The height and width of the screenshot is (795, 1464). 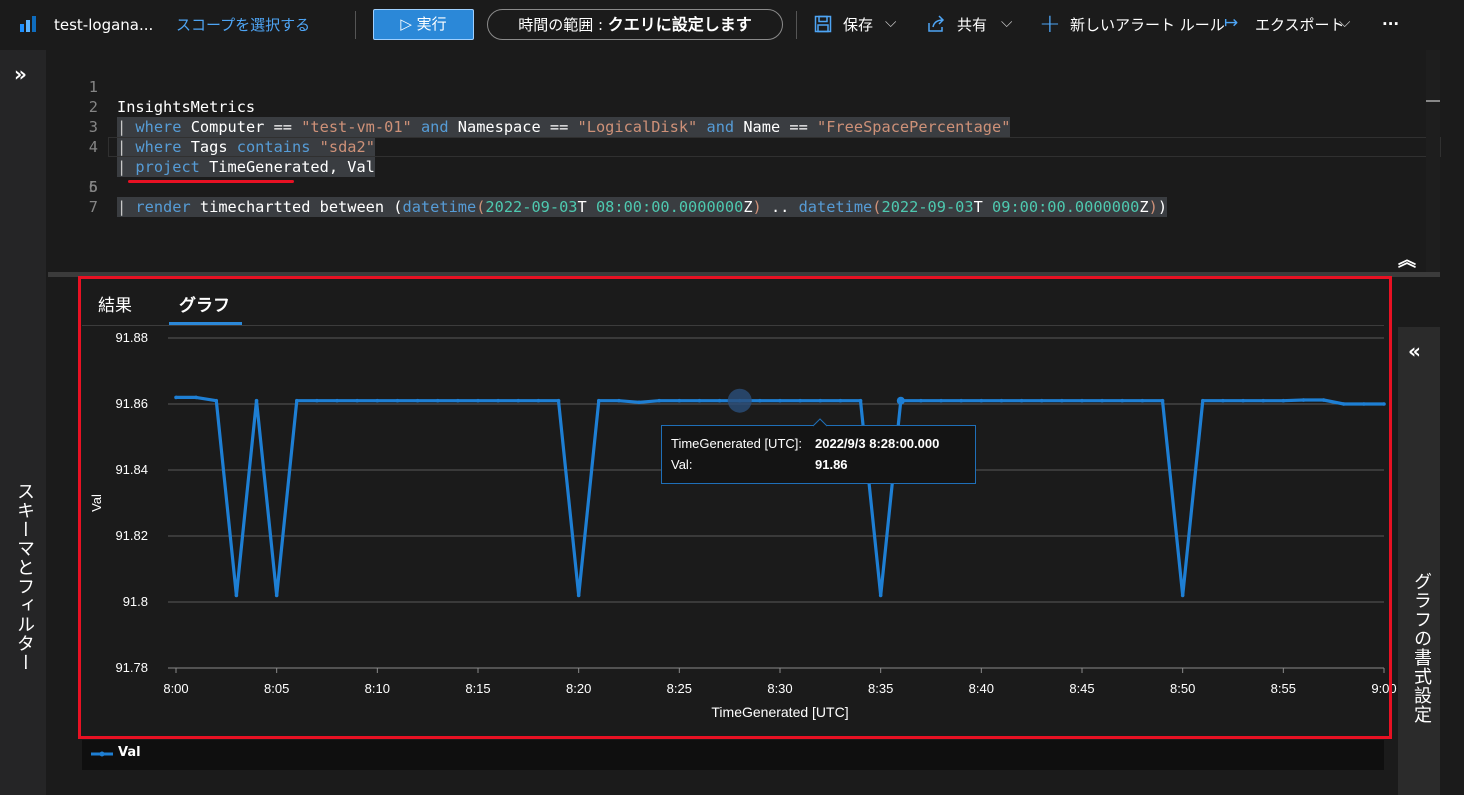 What do you see at coordinates (1433, 161) in the screenshot?
I see `editor-scrollbar` at bounding box center [1433, 161].